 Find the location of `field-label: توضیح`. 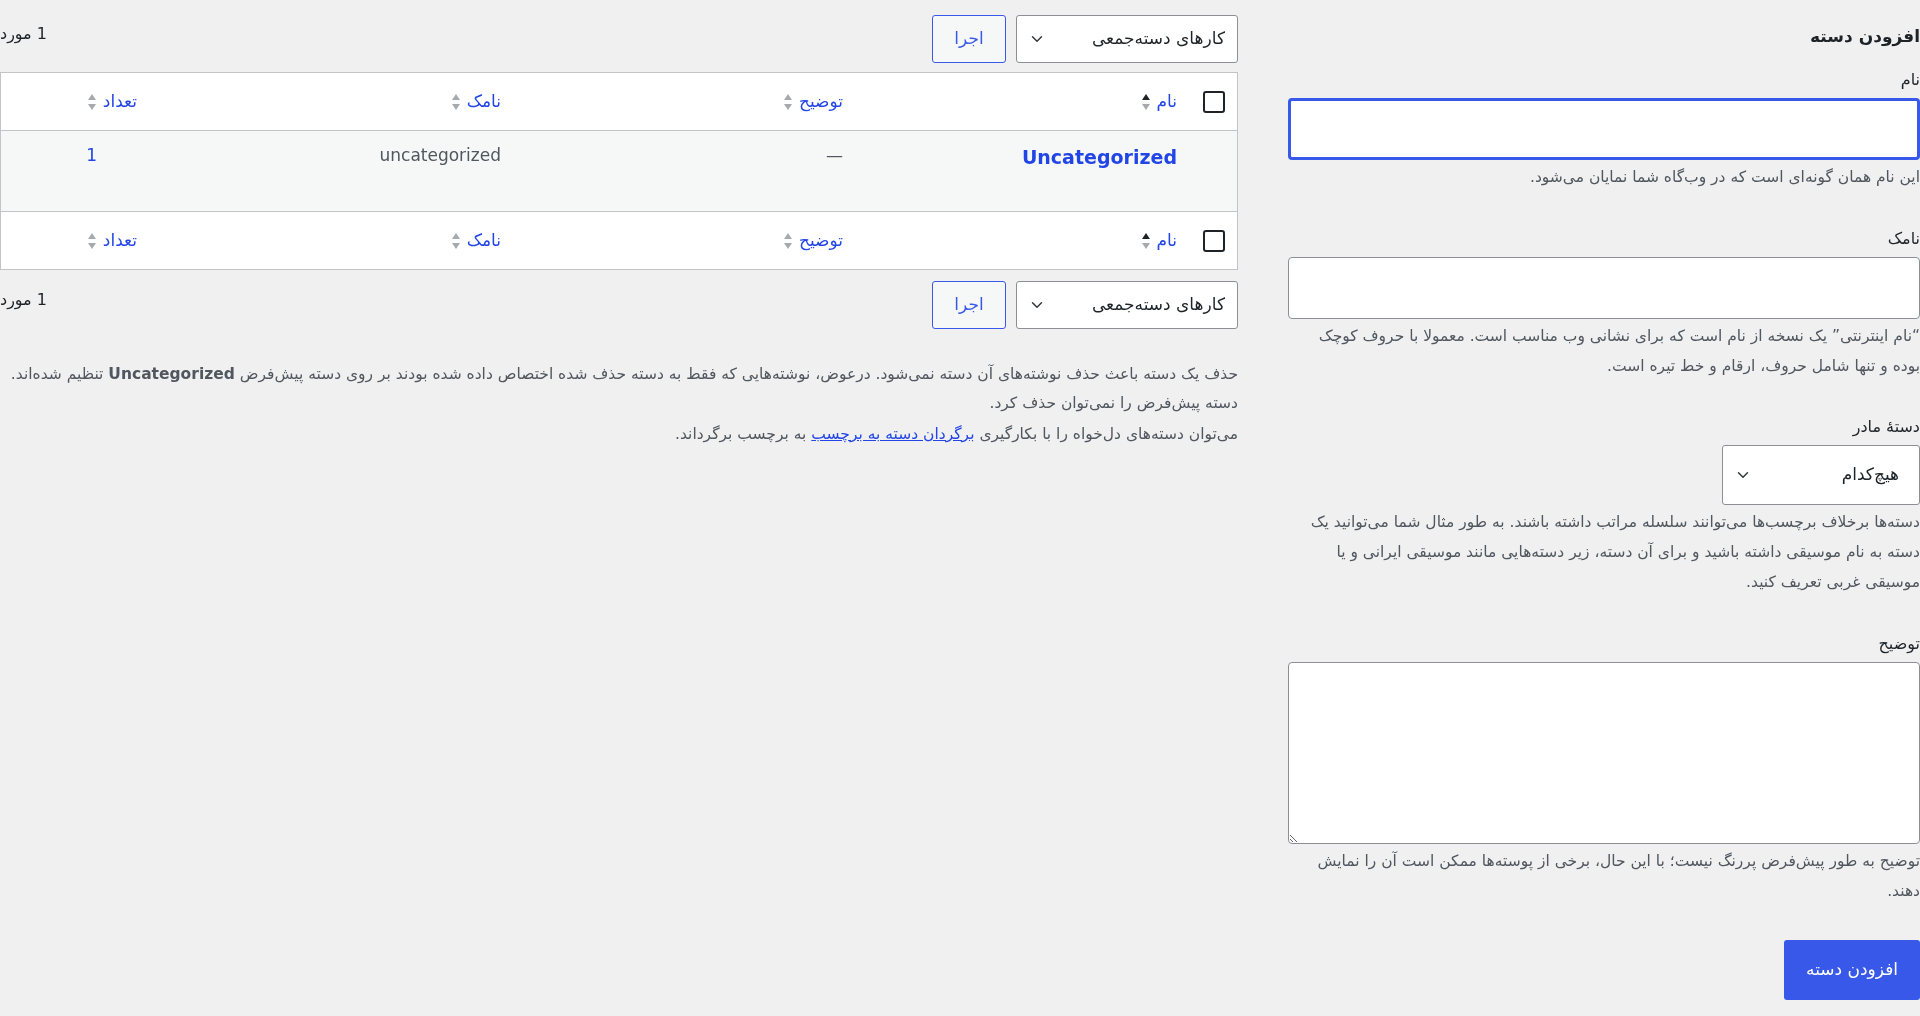

field-label: توضیح is located at coordinates (1899, 644).